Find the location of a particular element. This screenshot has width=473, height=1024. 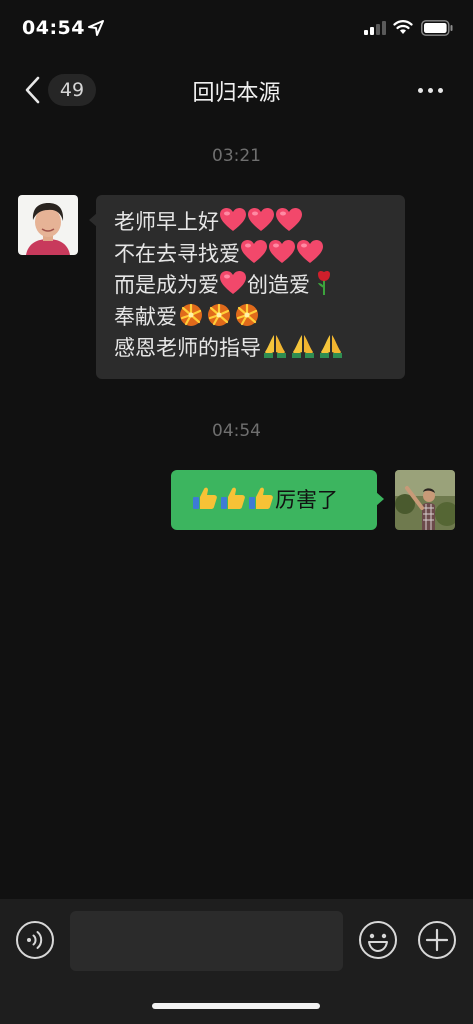

message-line: 不在去寻找爱 is located at coordinates (259, 255).